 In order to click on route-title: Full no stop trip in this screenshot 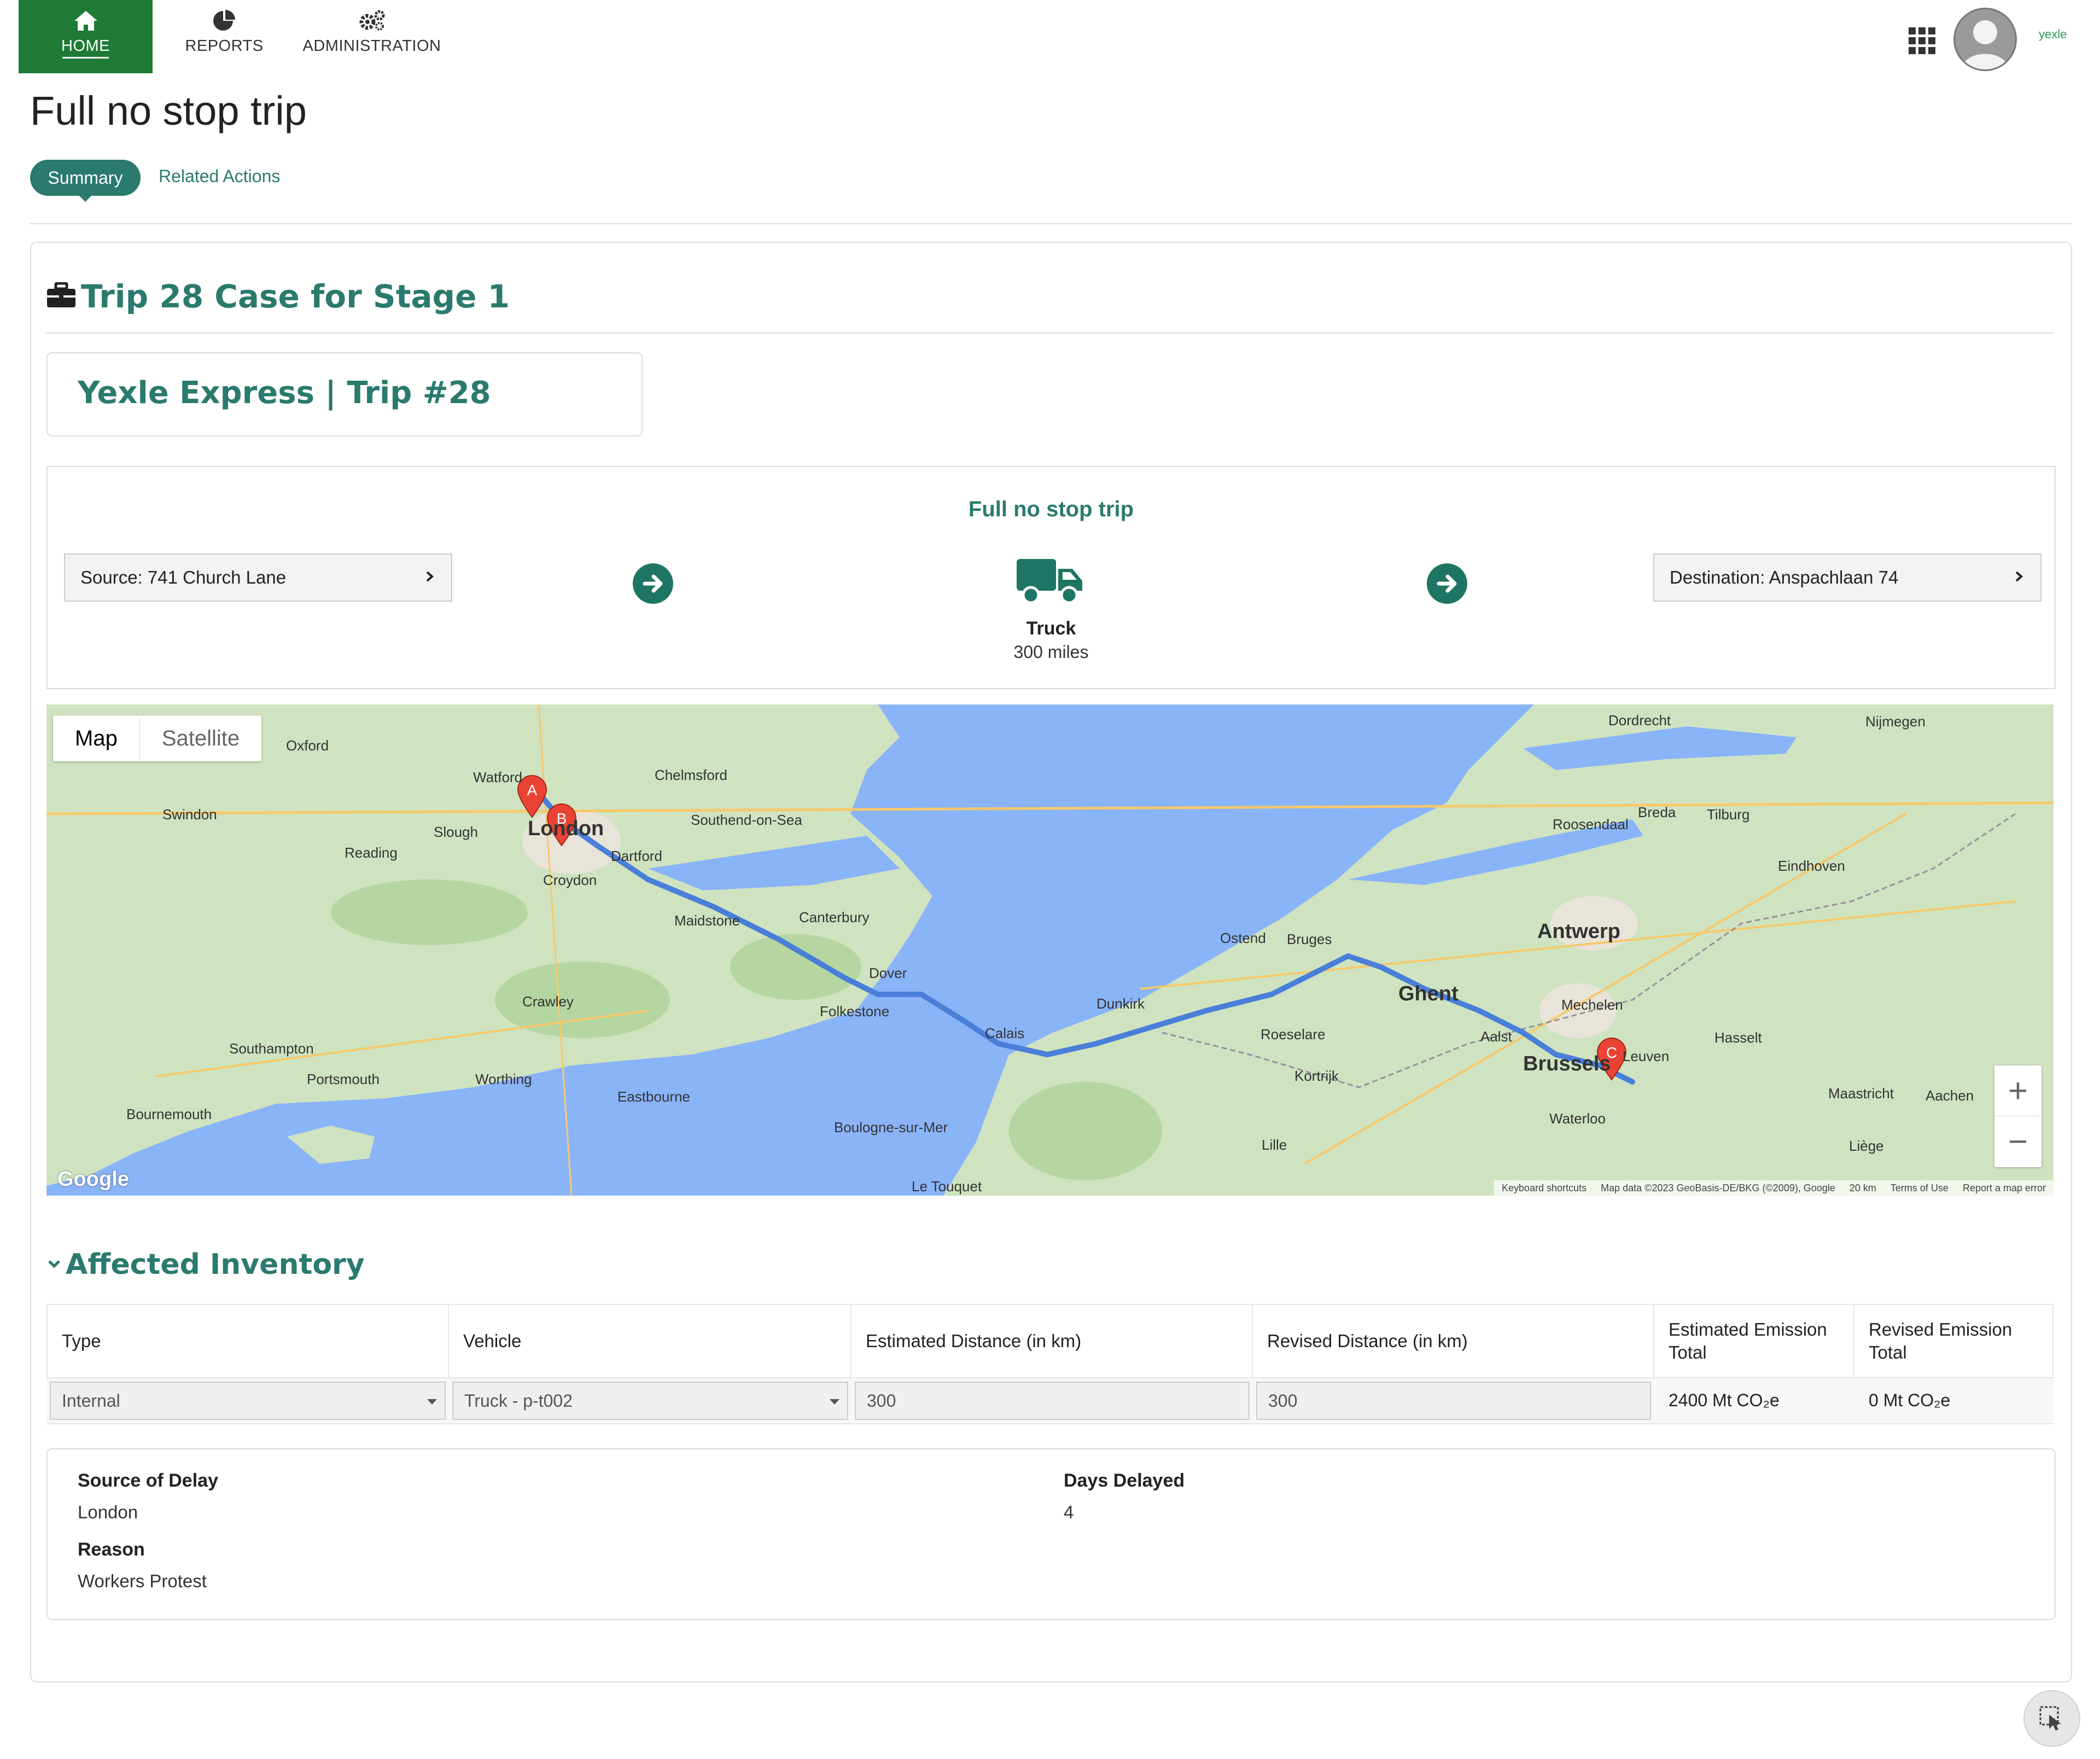, I will do `click(1051, 509)`.